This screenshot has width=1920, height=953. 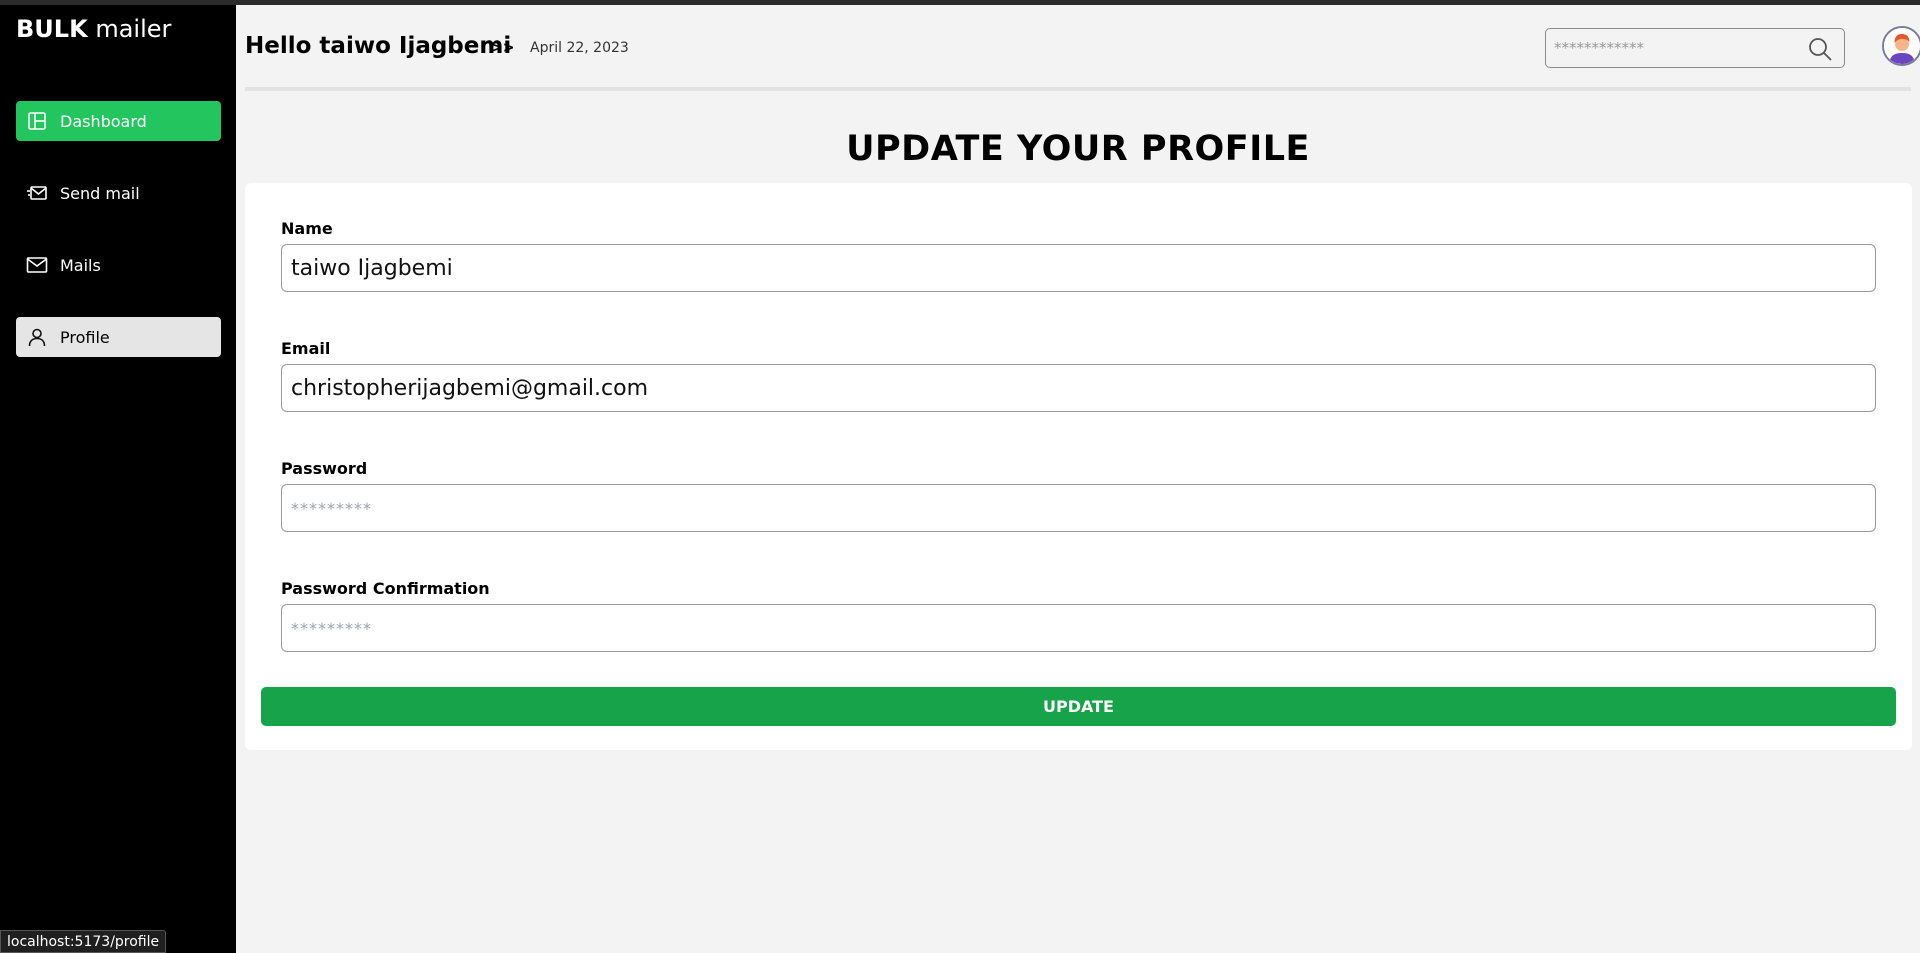 What do you see at coordinates (1082, 48) in the screenshot?
I see `page-header: Hello taiwo Ijagbemi >> April 22, 2023` at bounding box center [1082, 48].